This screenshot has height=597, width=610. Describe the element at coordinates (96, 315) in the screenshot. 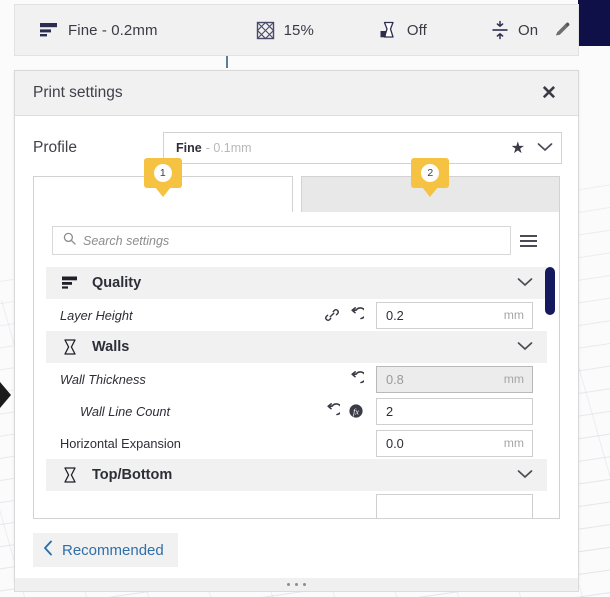

I see `setting-label: Layer Height` at that location.